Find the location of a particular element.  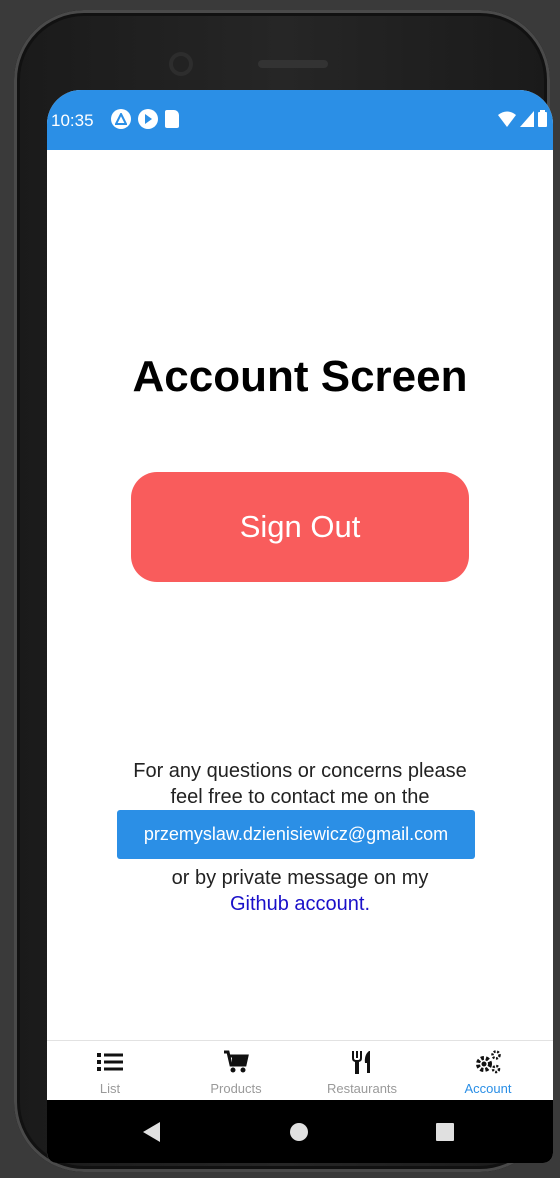

notification-play-icon is located at coordinates (148, 119).